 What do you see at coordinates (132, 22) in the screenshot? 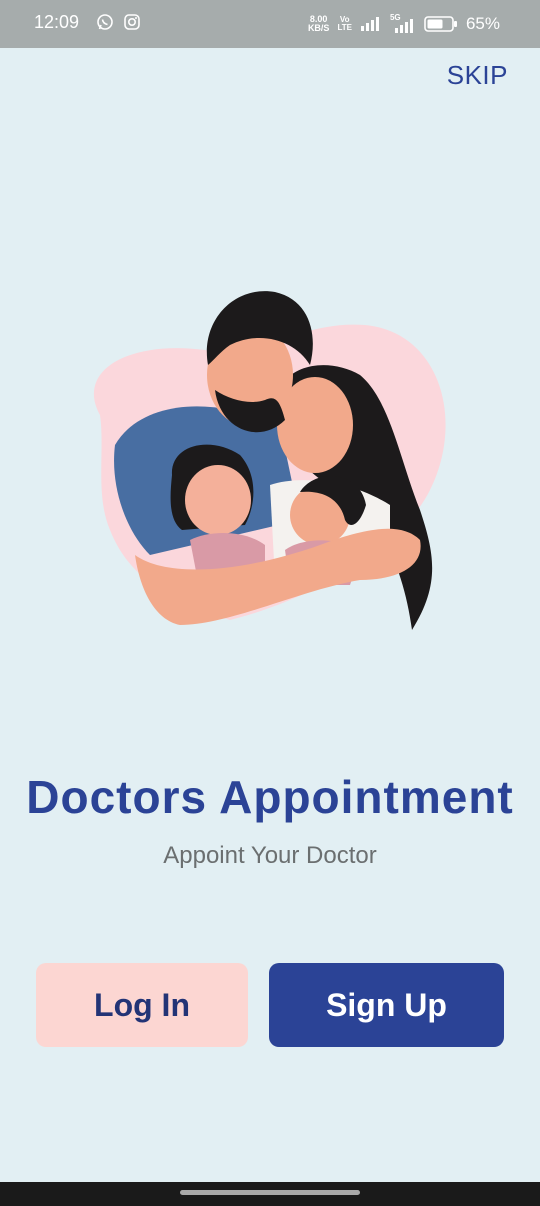
I see `instagram-icon` at bounding box center [132, 22].